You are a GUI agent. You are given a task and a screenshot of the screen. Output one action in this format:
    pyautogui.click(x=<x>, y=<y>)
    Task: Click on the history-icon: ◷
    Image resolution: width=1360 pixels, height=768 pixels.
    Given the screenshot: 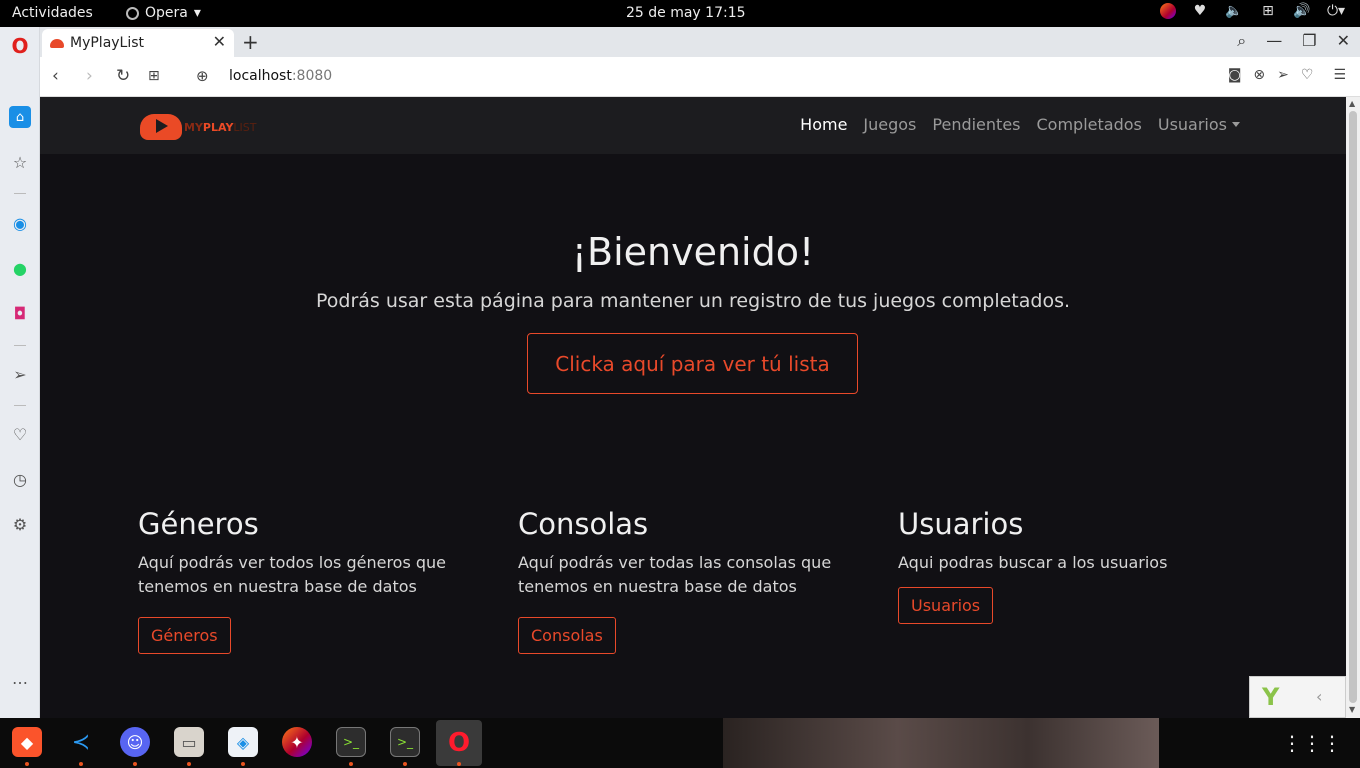 What is the action you would take?
    pyautogui.click(x=20, y=479)
    